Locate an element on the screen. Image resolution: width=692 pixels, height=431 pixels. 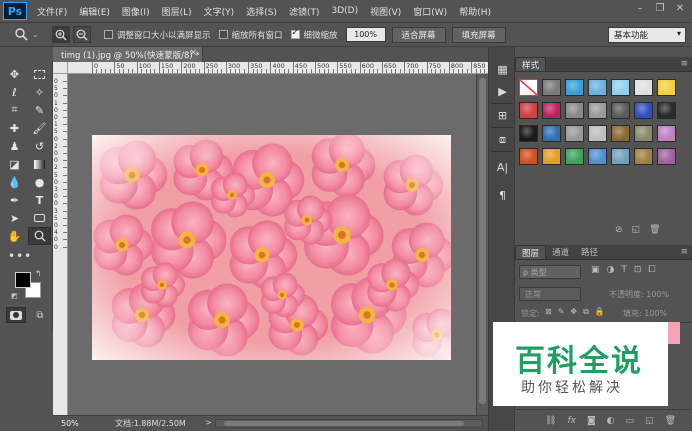
resize-windows-checkbox: 调整窗口大小以满屏显示 is located at coordinates (157, 35).